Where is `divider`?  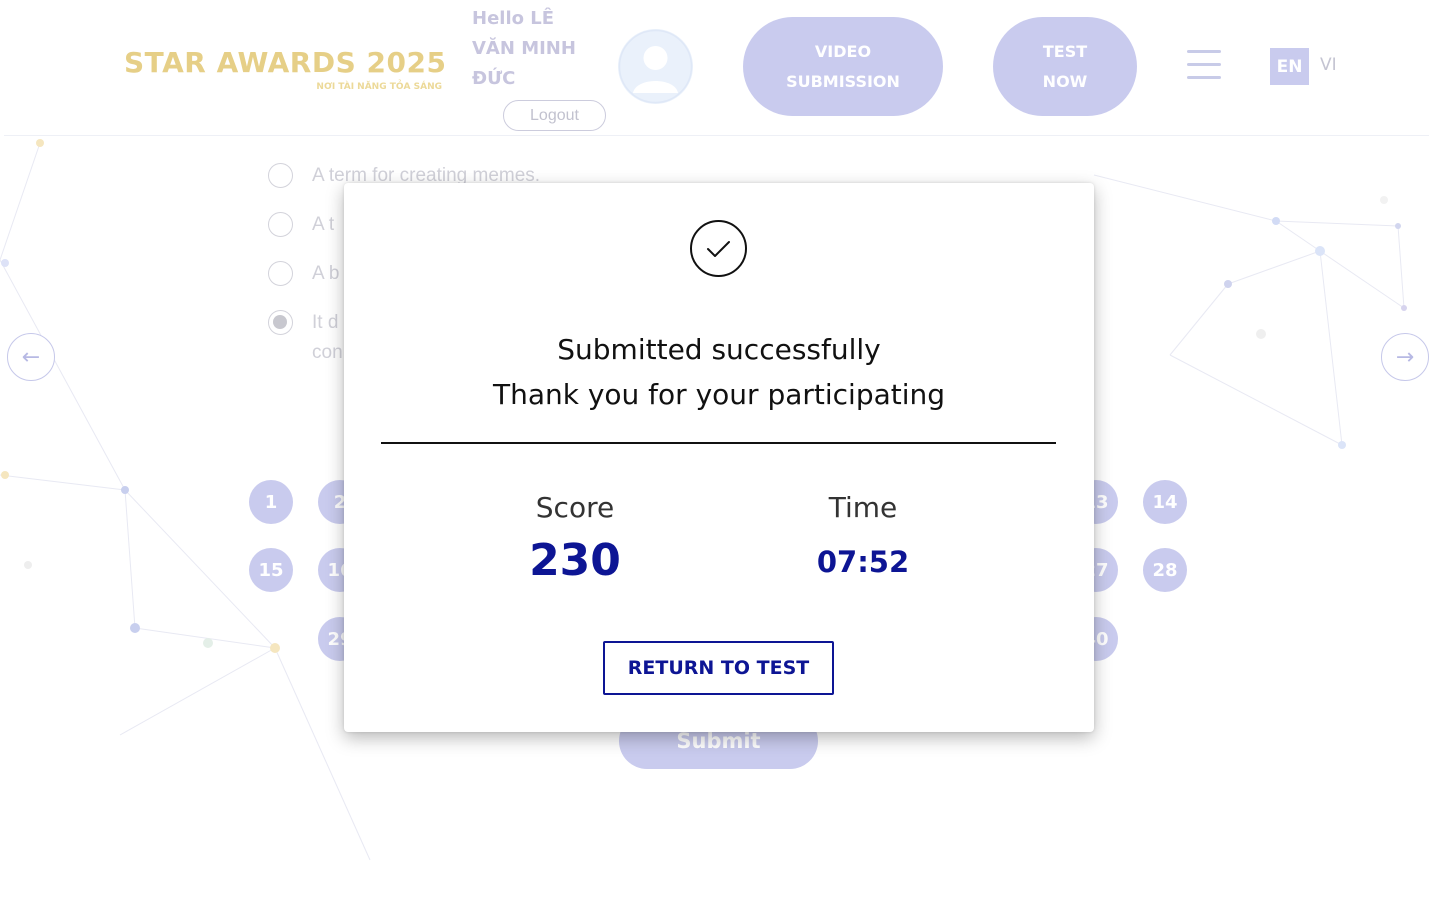
divider is located at coordinates (718, 443).